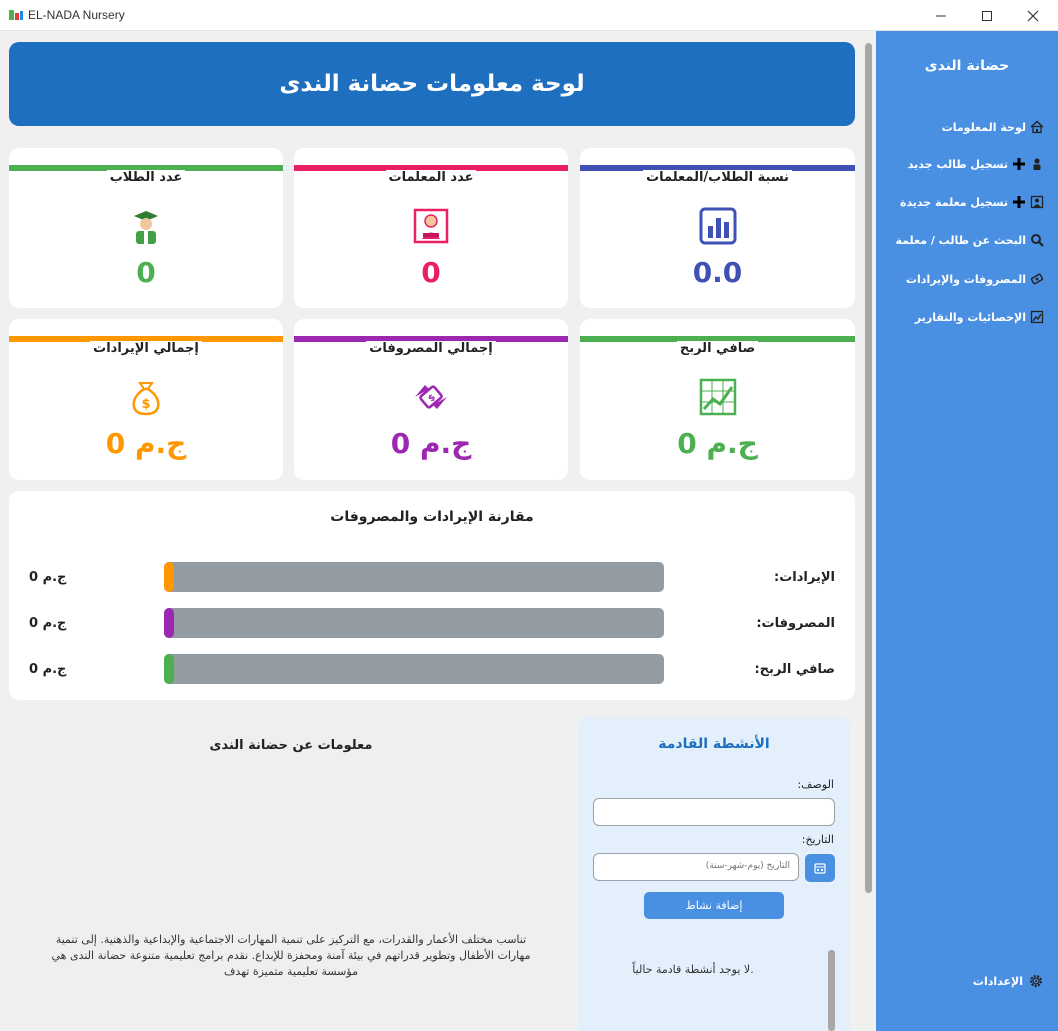  I want to click on stat-card-ratio: نسبة الطلاب/المعلمات 0.0, so click(717, 228).